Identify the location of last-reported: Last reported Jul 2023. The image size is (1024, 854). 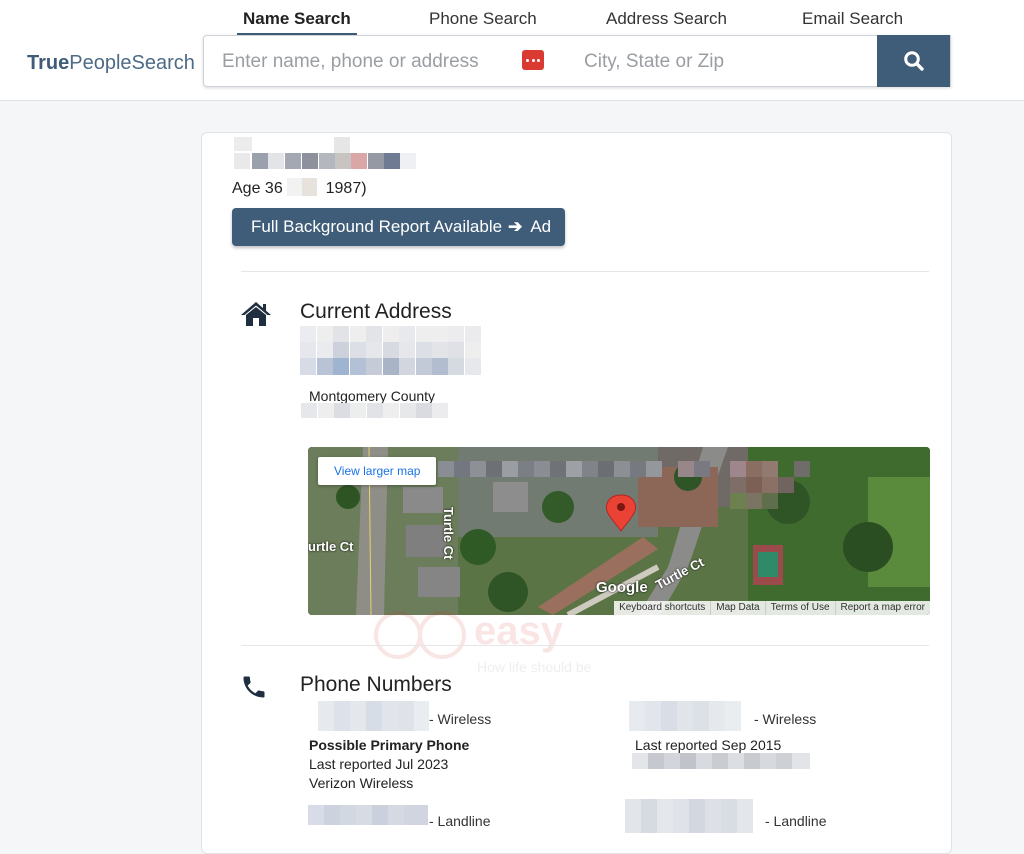
(379, 764).